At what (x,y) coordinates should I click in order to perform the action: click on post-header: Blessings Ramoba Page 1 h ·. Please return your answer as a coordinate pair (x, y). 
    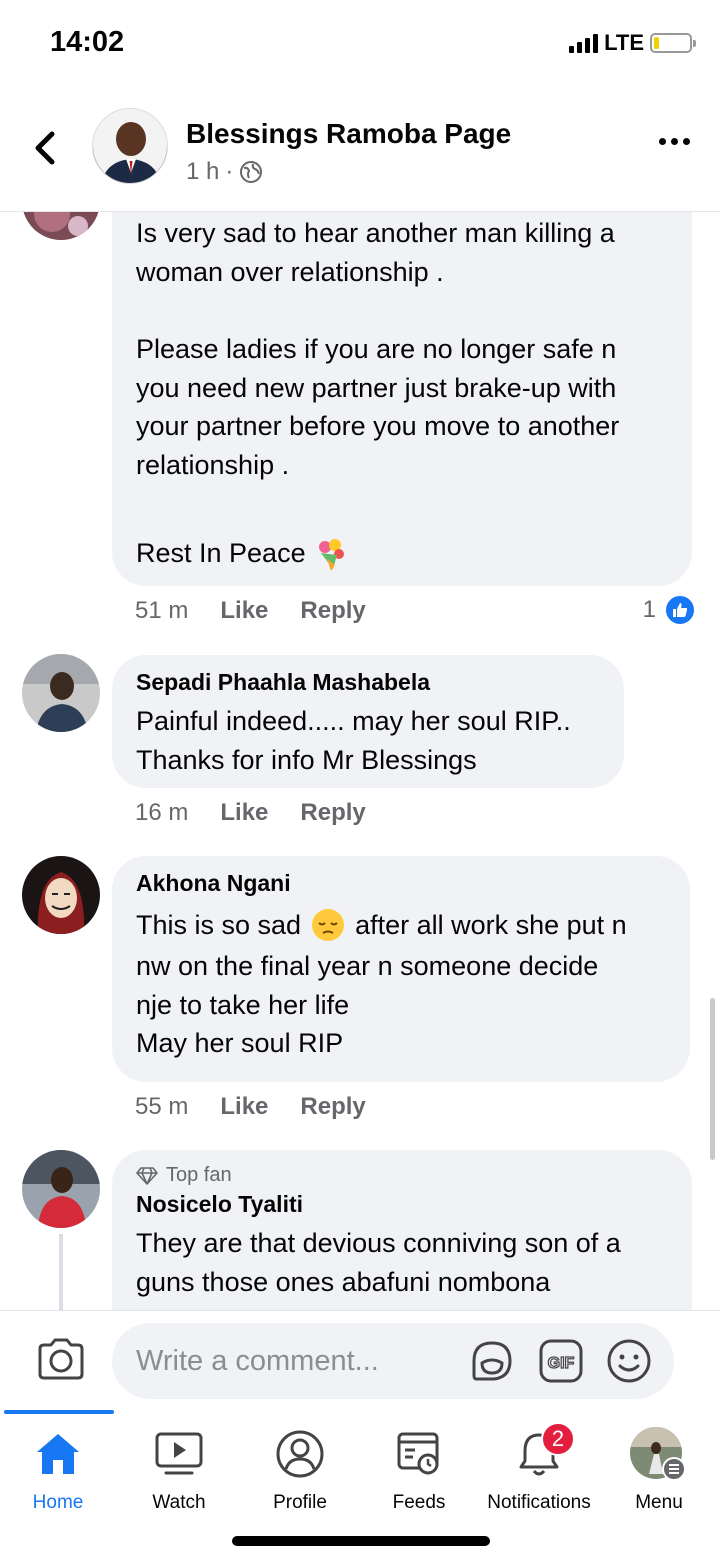
    Looking at the image, I should click on (360, 151).